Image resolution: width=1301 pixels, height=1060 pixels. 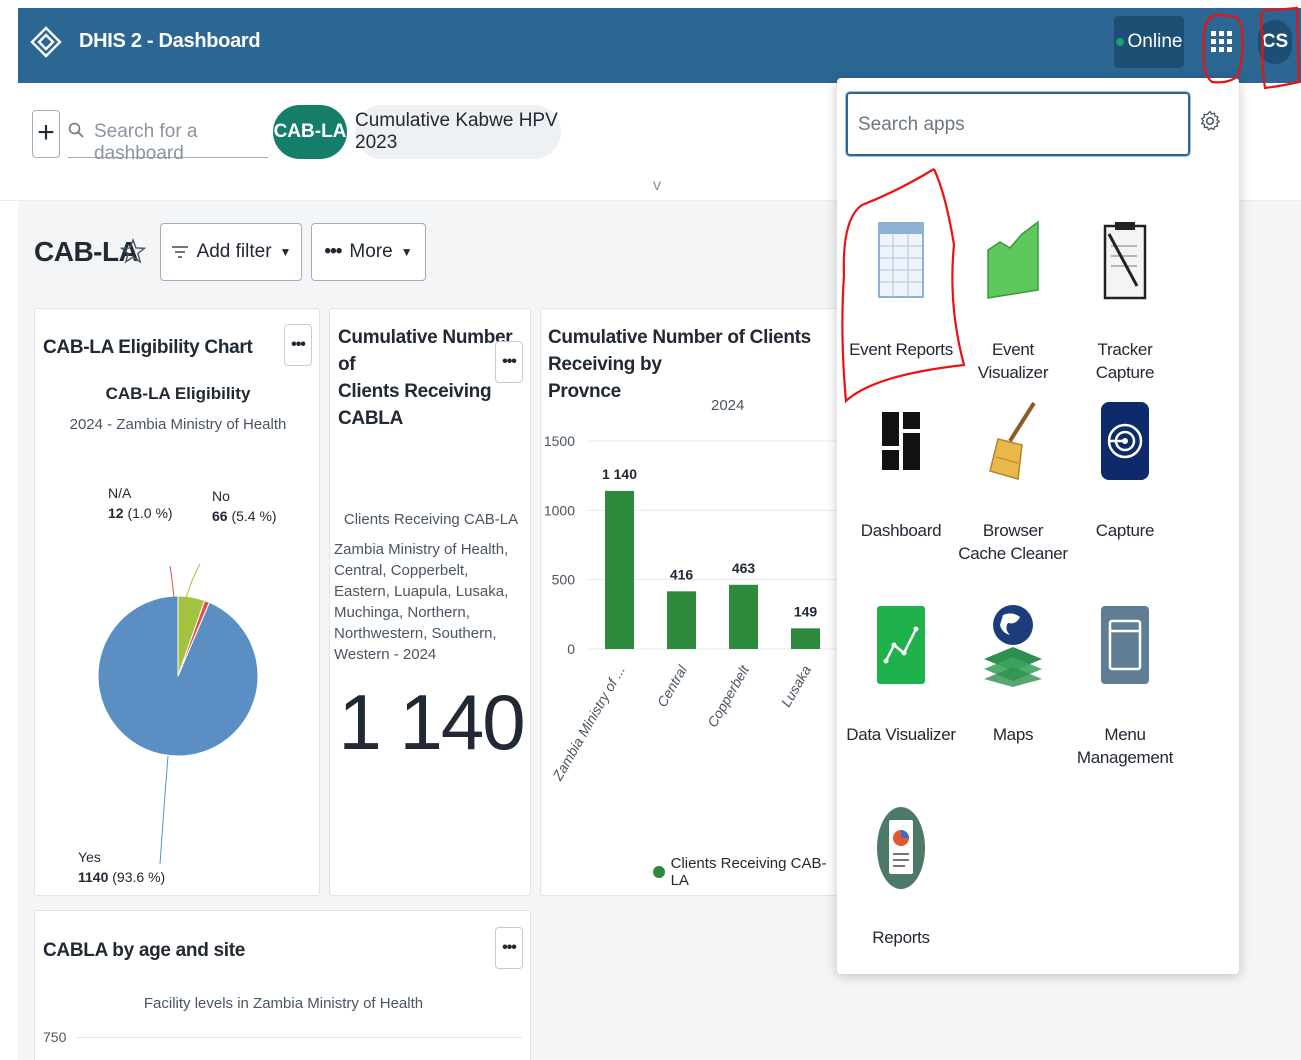 What do you see at coordinates (122, 867) in the screenshot?
I see `pie-label-yes: Yes 1140 (93.6 %)` at bounding box center [122, 867].